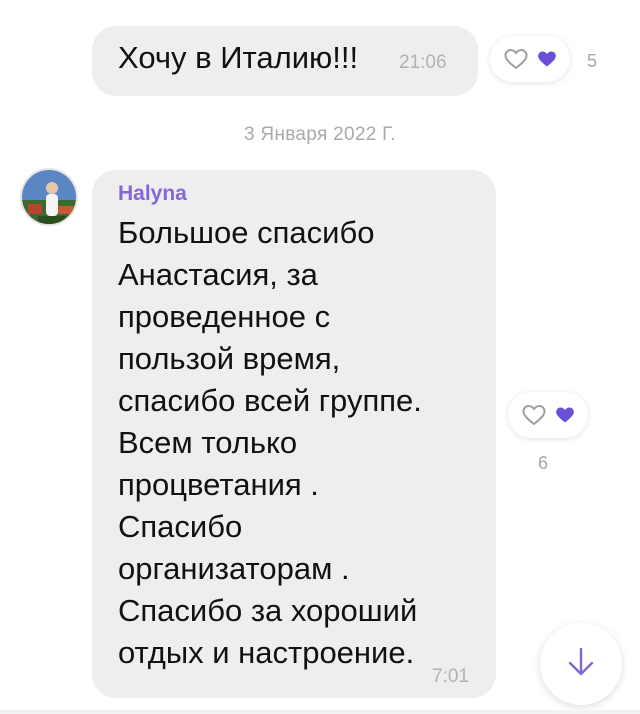 This screenshot has height=714, width=640. I want to click on sender-name: Halyna, so click(152, 194).